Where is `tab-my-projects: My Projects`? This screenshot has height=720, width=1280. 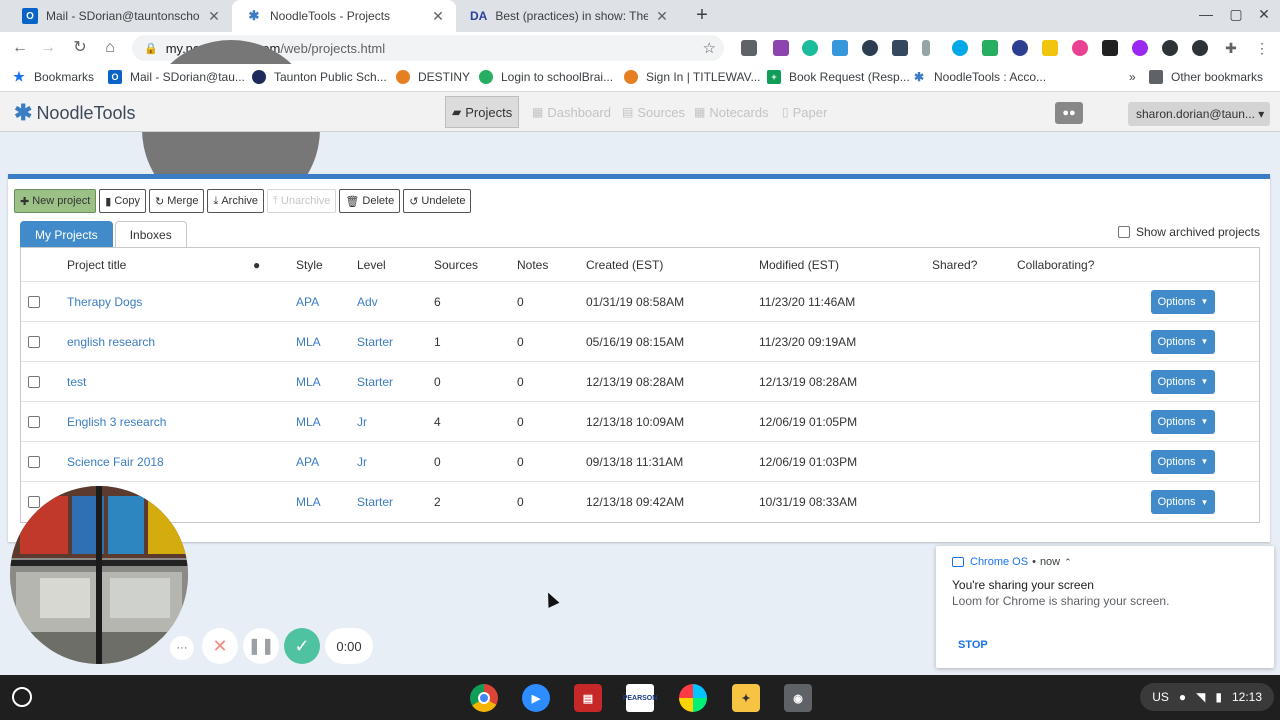
tab-my-projects: My Projects is located at coordinates (66, 234).